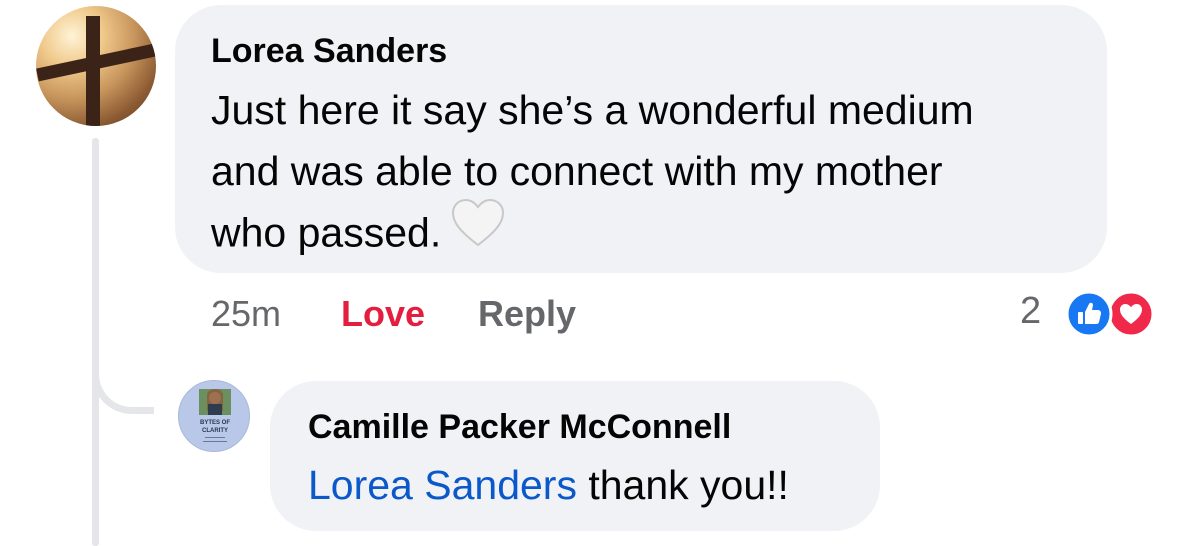 This screenshot has width=1179, height=546. I want to click on reply-text: Lorea Sanders thank you!!, so click(548, 485).